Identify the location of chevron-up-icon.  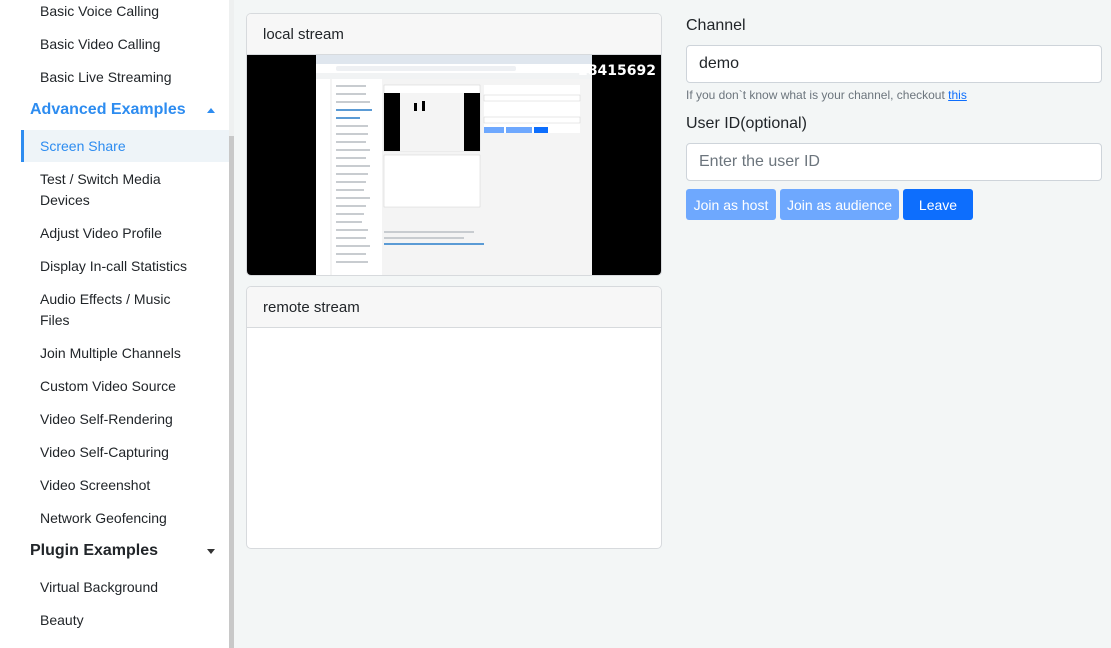
(211, 110).